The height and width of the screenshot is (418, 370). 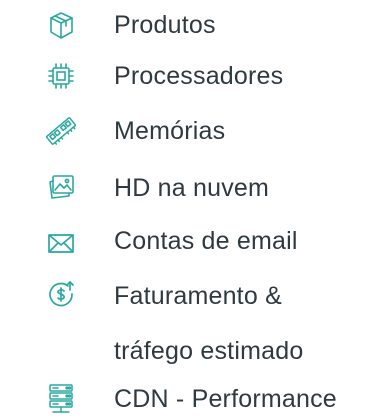 What do you see at coordinates (199, 76) in the screenshot?
I see `menu-item-label: Processadores` at bounding box center [199, 76].